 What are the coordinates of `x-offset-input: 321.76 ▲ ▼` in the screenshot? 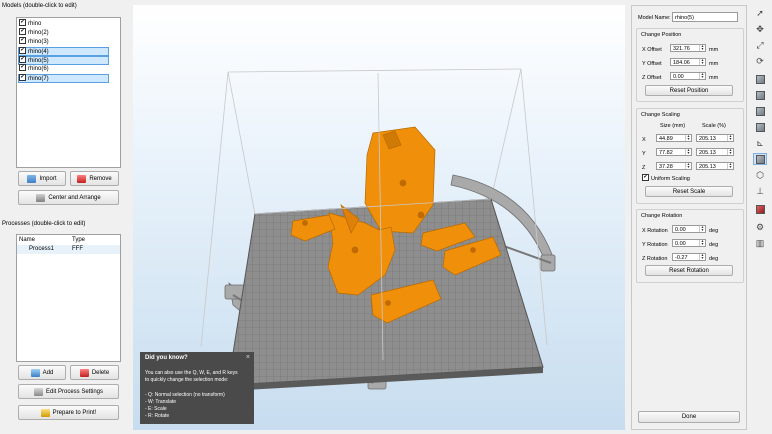 It's located at (688, 48).